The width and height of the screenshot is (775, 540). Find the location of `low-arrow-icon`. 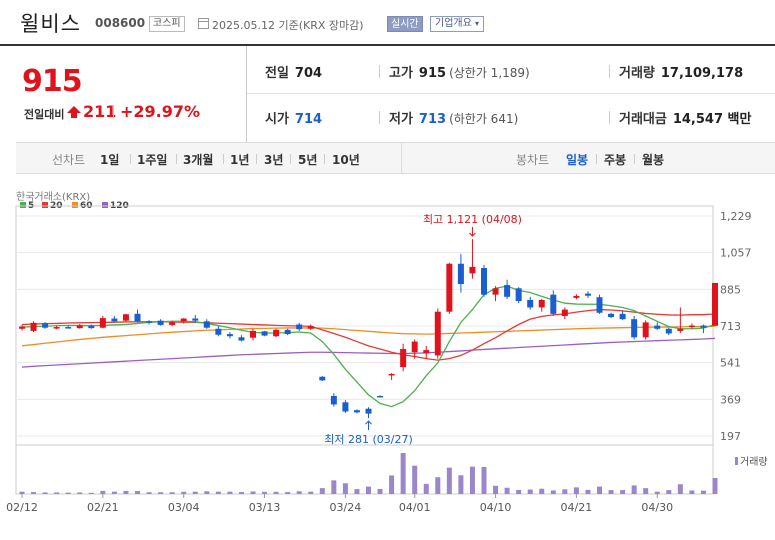

low-arrow-icon is located at coordinates (368, 425).